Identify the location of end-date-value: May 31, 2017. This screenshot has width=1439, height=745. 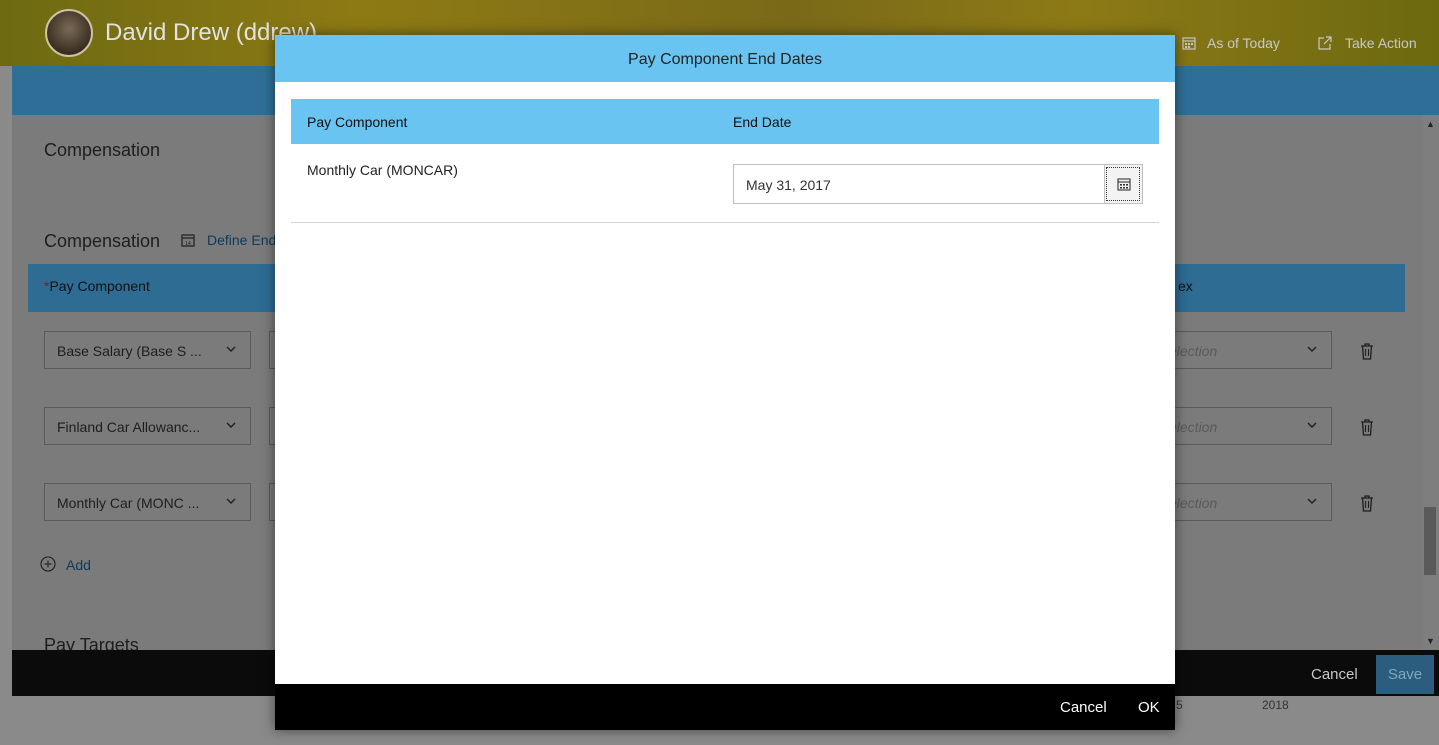
(788, 185).